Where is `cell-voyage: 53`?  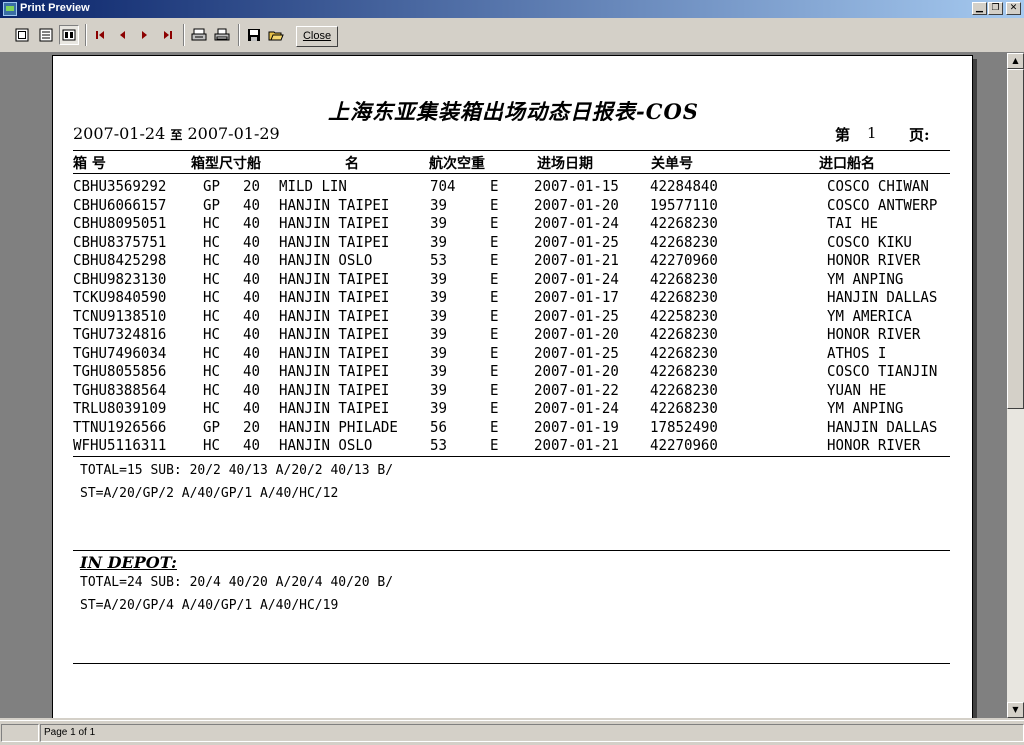 cell-voyage: 53 is located at coordinates (438, 260).